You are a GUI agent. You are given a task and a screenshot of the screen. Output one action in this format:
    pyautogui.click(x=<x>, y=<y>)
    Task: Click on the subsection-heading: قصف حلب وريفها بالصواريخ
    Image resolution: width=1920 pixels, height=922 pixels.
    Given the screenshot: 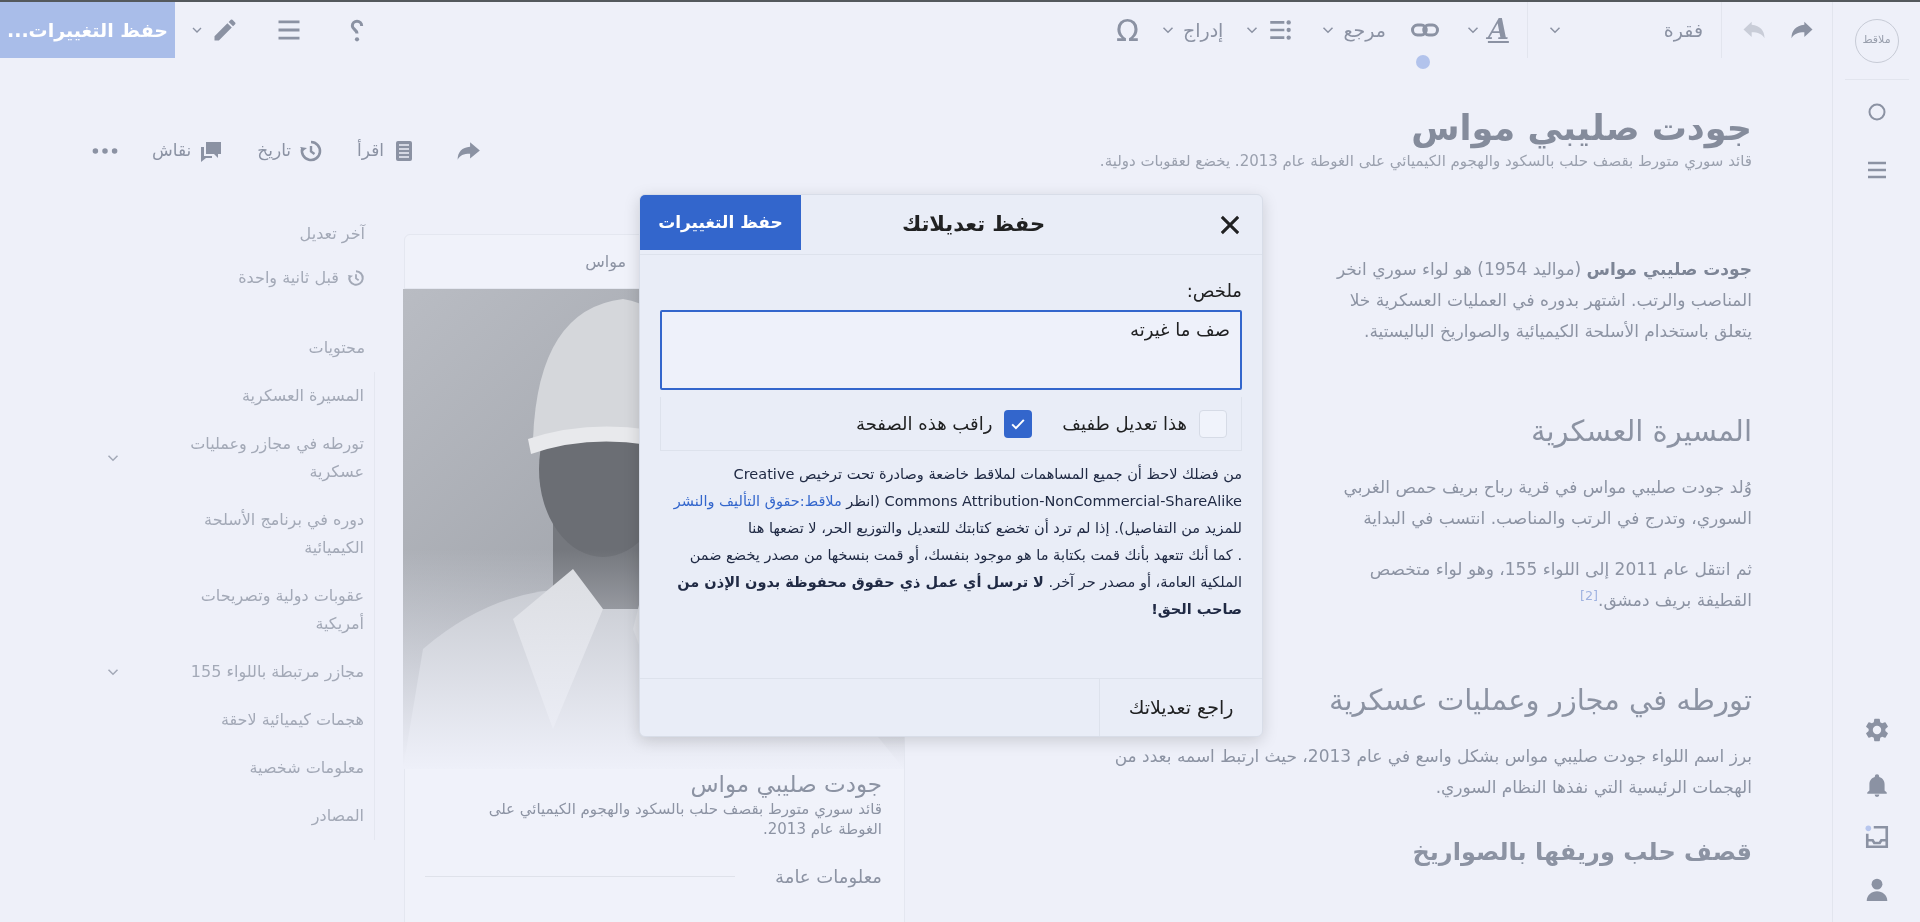 What is the action you would take?
    pyautogui.click(x=1582, y=852)
    